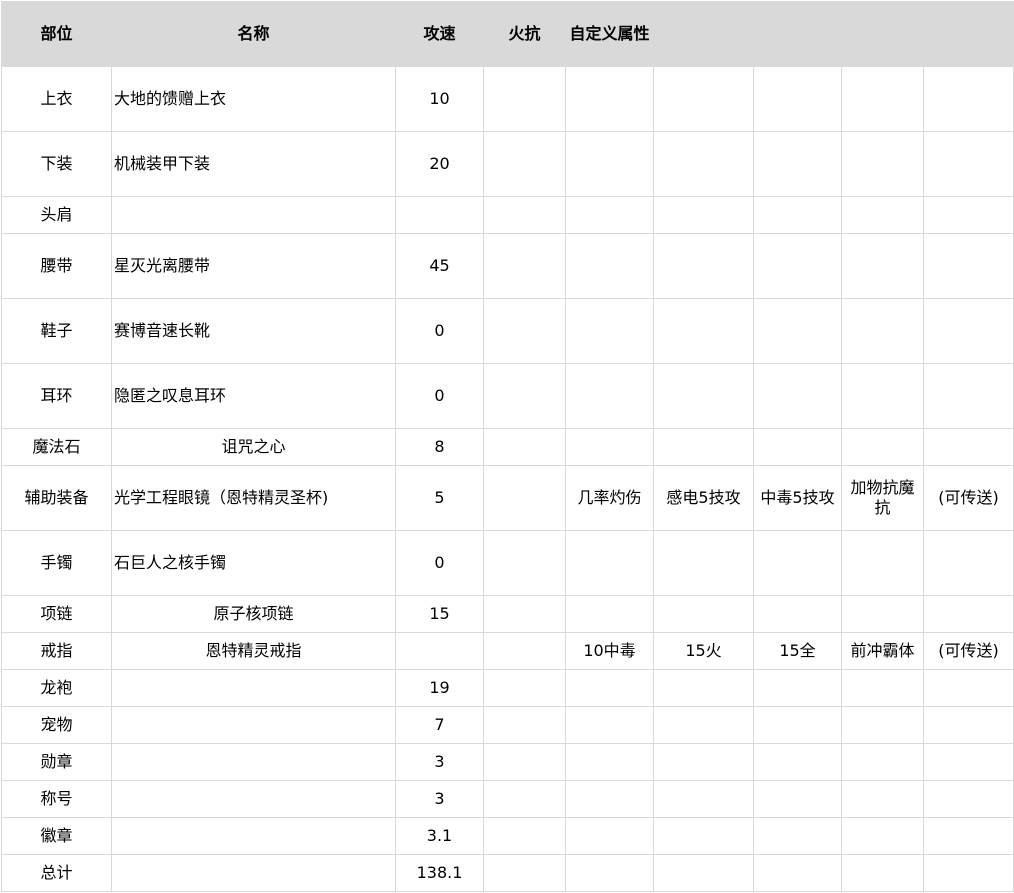 This screenshot has width=1014, height=893. Describe the element at coordinates (56, 836) in the screenshot. I see `cell-part: 徽章` at that location.